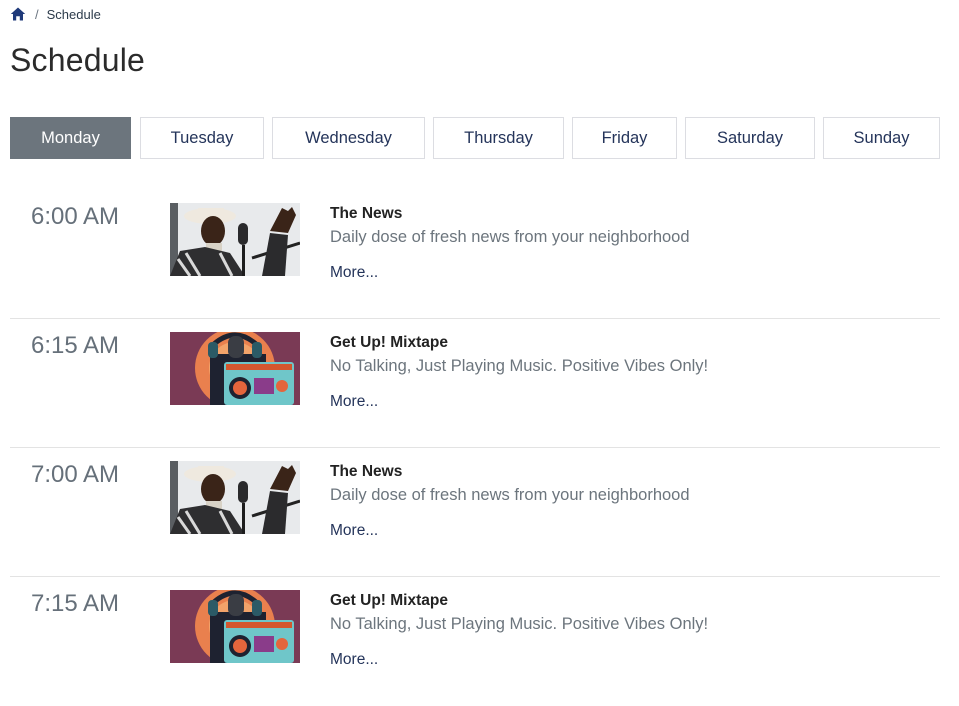 This screenshot has width=959, height=706. I want to click on show-time: 7:15 AM, so click(75, 603).